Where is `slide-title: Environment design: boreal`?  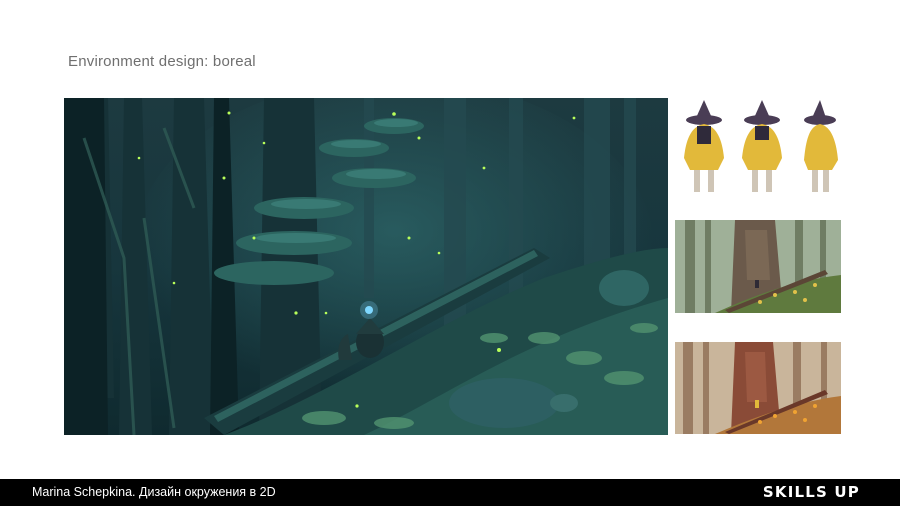
slide-title: Environment design: boreal is located at coordinates (162, 61).